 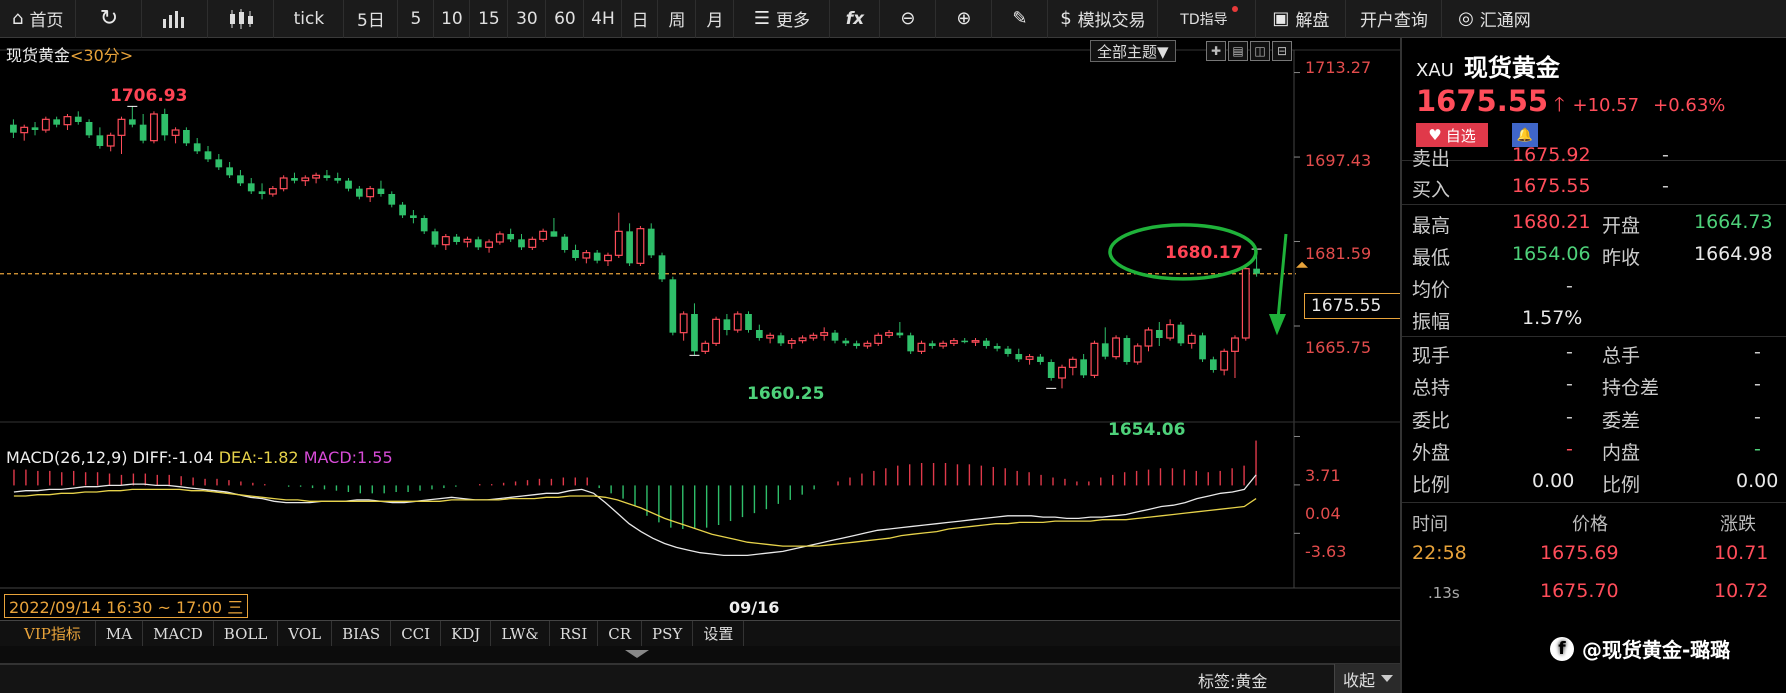 What do you see at coordinates (527, 19) in the screenshot?
I see `period-30: 30` at bounding box center [527, 19].